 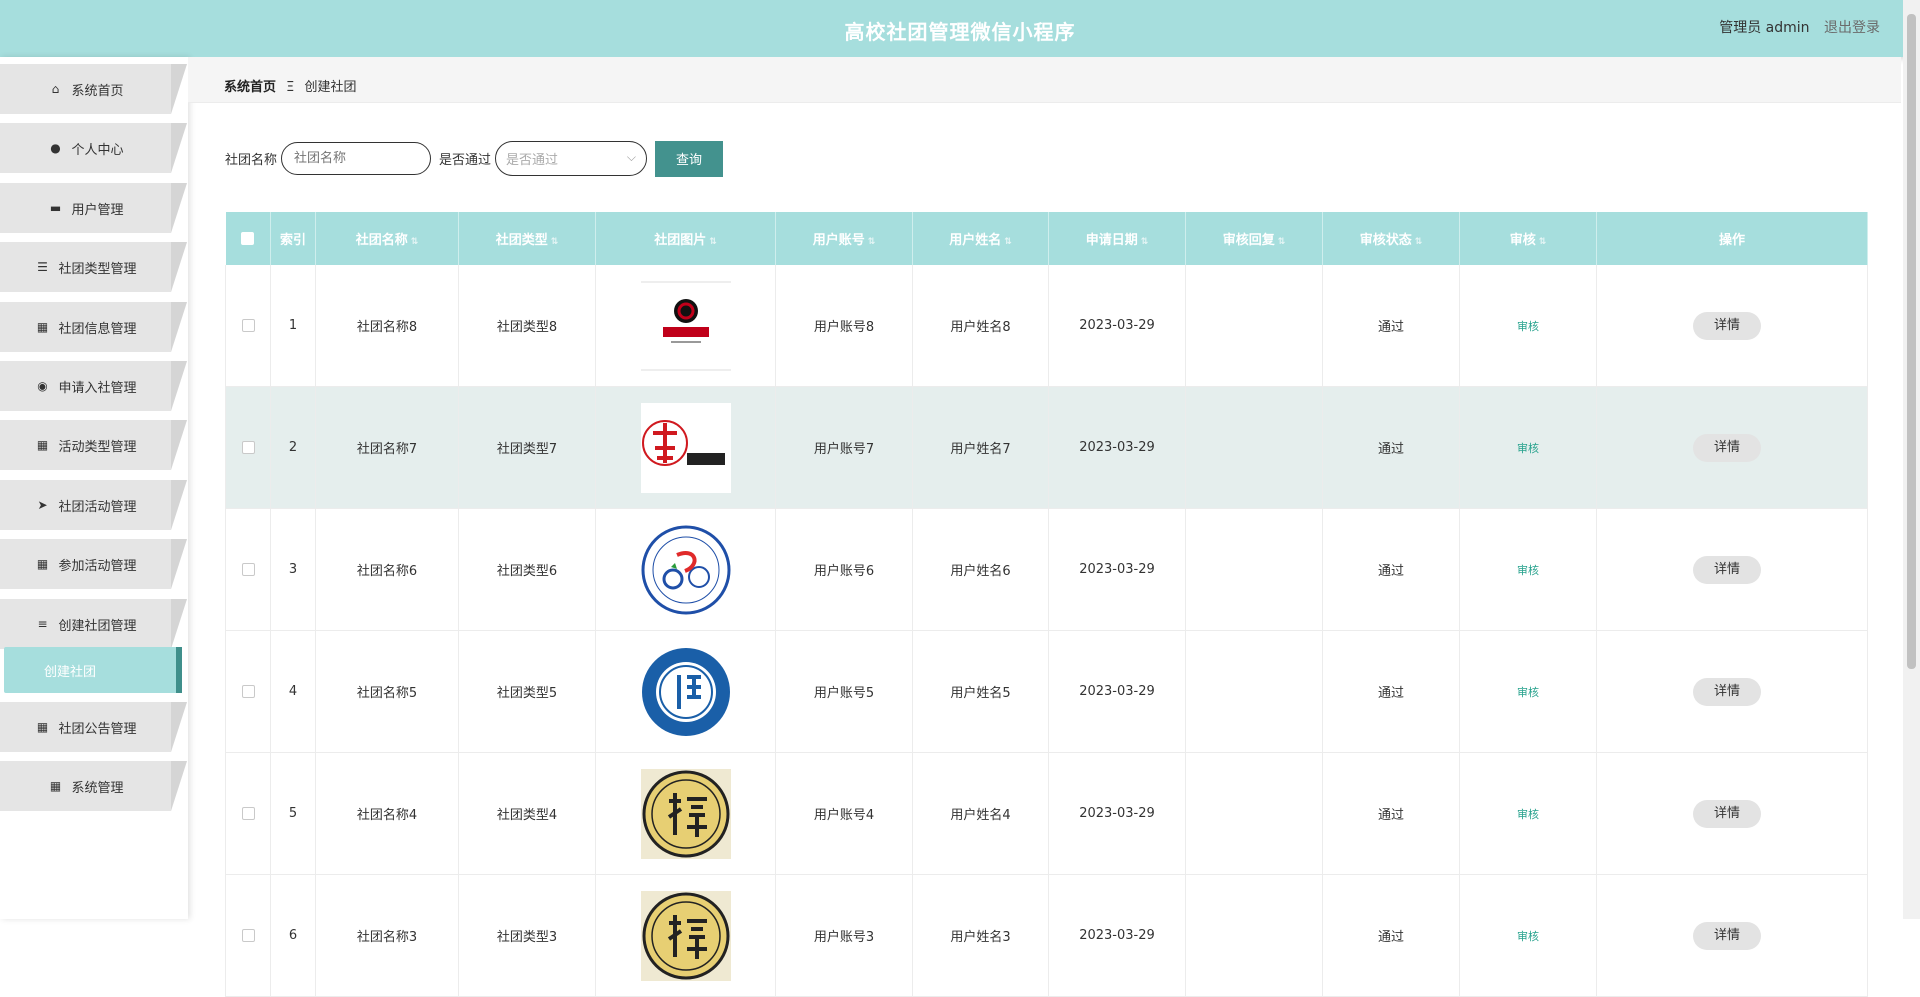 What do you see at coordinates (356, 158) in the screenshot?
I see `club-name-input` at bounding box center [356, 158].